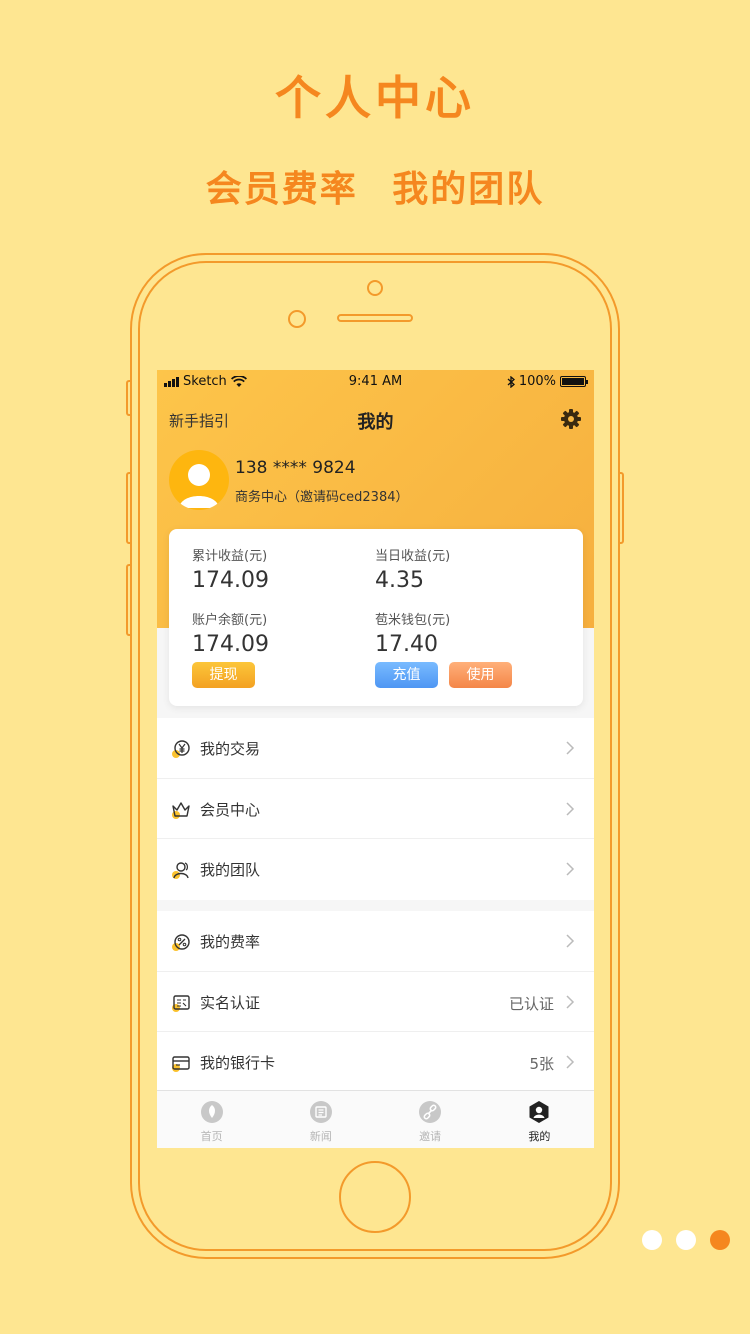 Image resolution: width=750 pixels, height=1334 pixels. I want to click on volume-up-button, so click(129, 508).